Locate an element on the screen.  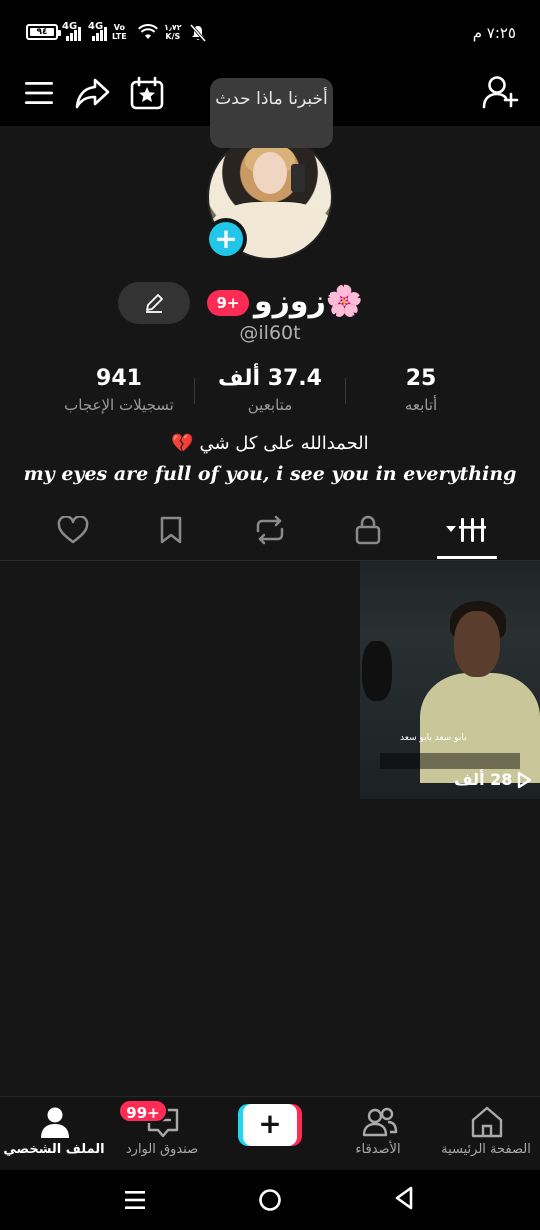
volte-indicator: Vo LTE is located at coordinates (119, 32).